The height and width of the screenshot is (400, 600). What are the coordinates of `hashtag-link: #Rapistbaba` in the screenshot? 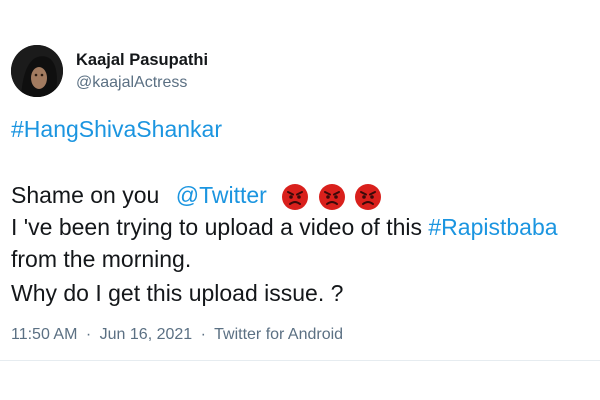 It's located at (492, 227).